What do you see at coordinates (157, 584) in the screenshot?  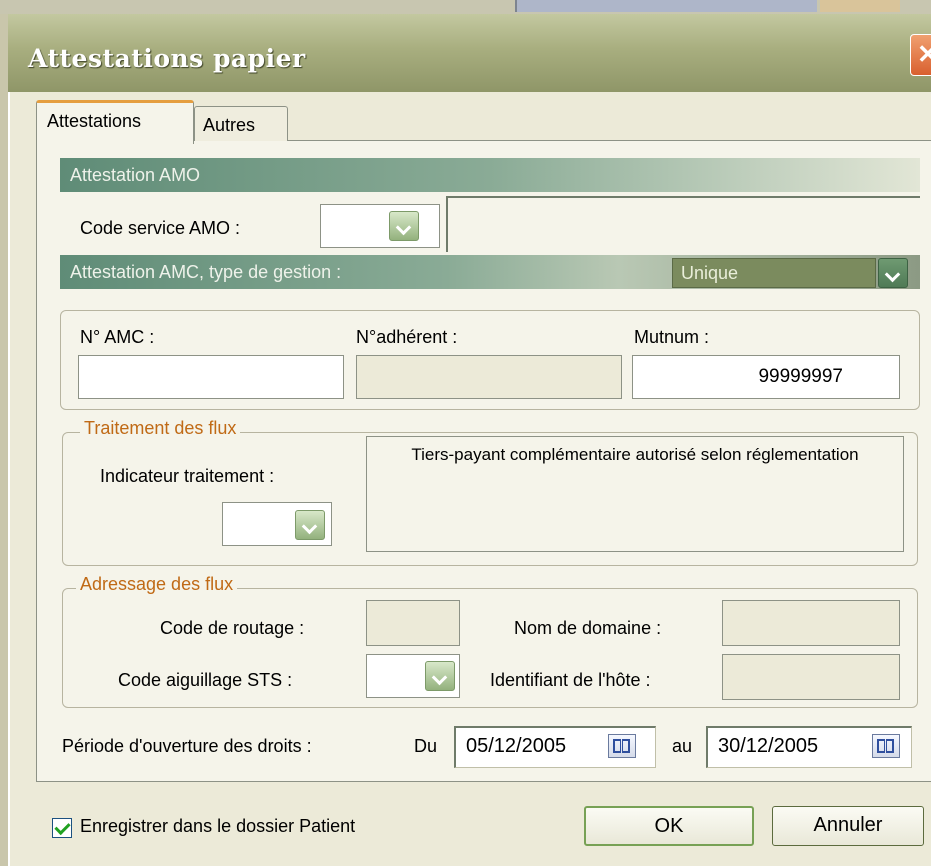 I see `adressage-flux-legend: Adressage des flux` at bounding box center [157, 584].